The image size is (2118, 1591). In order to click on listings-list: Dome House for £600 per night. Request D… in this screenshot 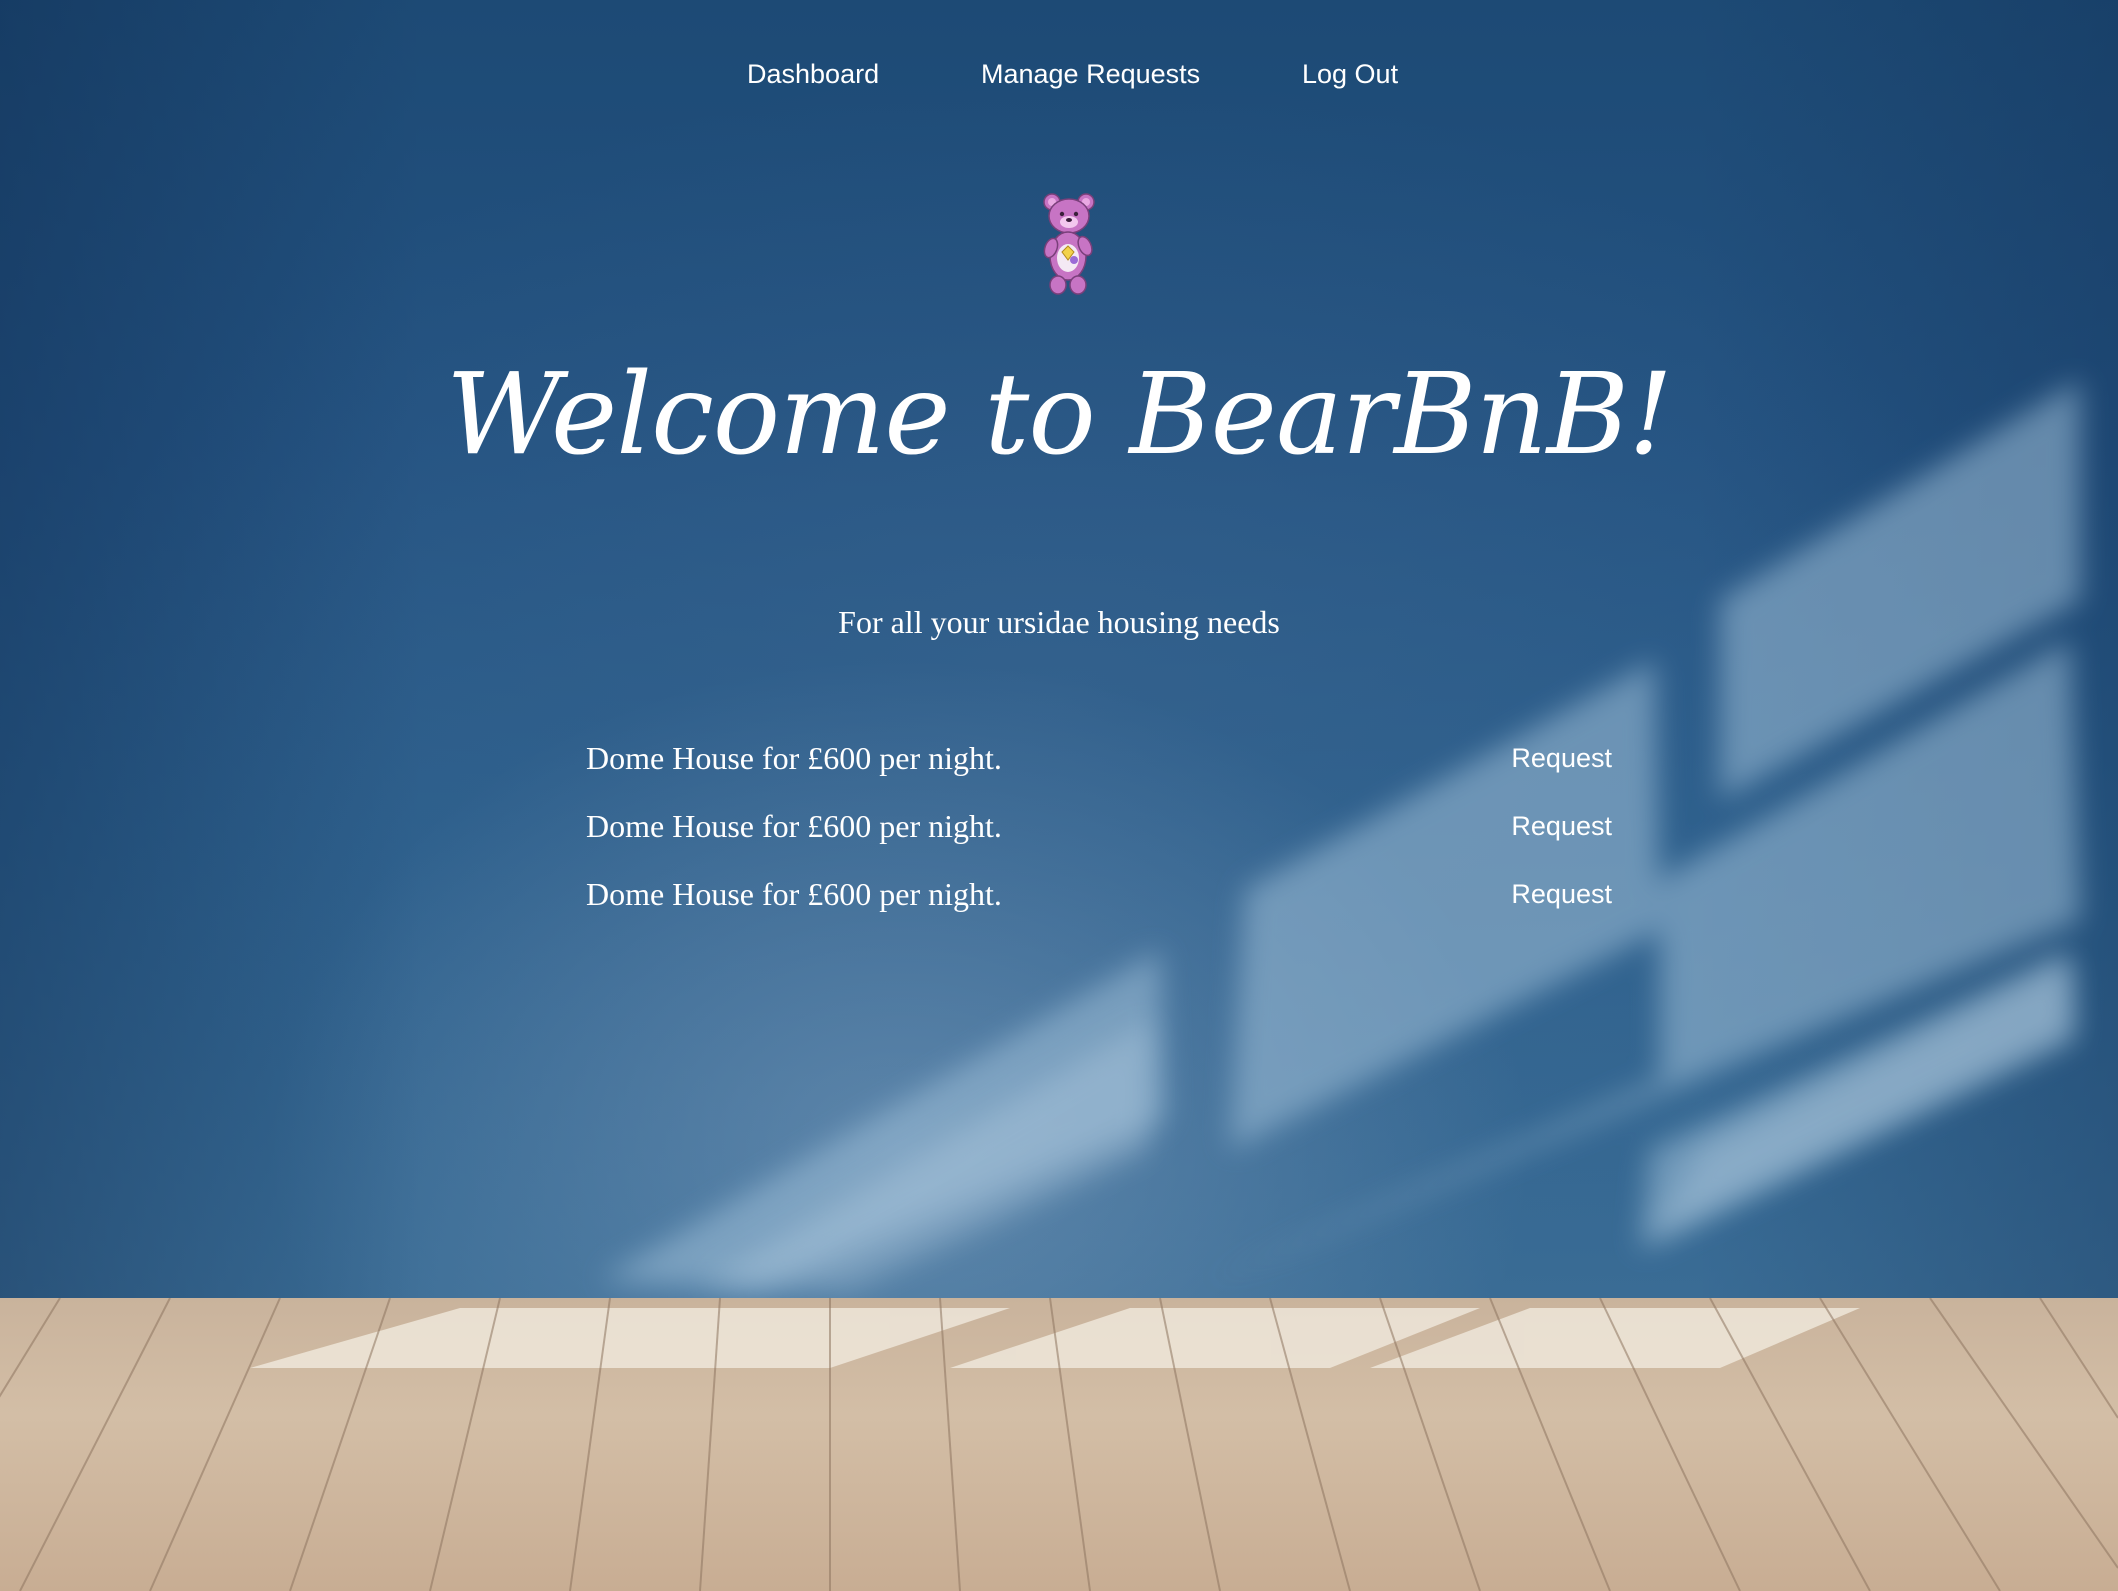, I will do `click(1099, 838)`.